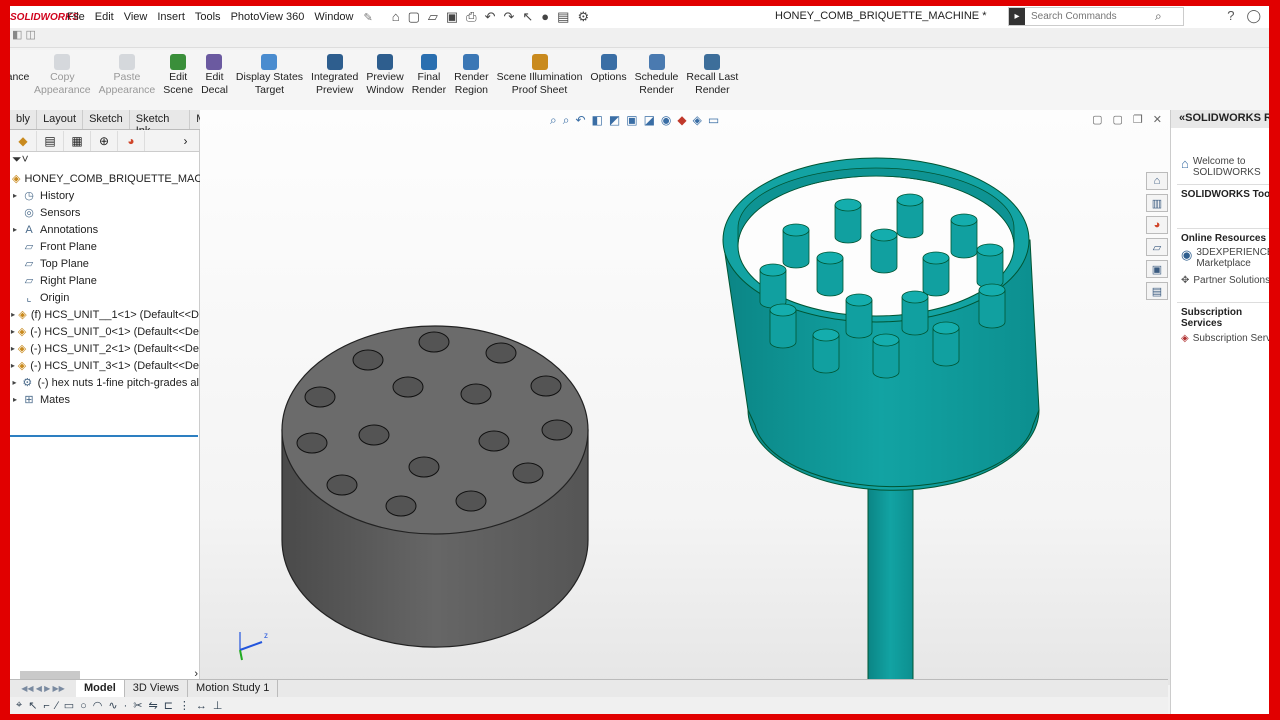 This screenshot has height=720, width=1280. I want to click on menu-file: File, so click(76, 17).